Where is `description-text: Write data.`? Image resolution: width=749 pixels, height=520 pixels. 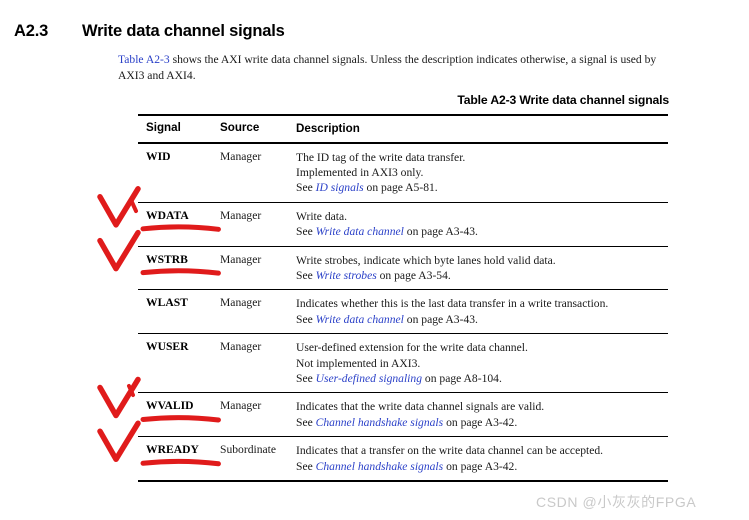 description-text: Write data. is located at coordinates (322, 216).